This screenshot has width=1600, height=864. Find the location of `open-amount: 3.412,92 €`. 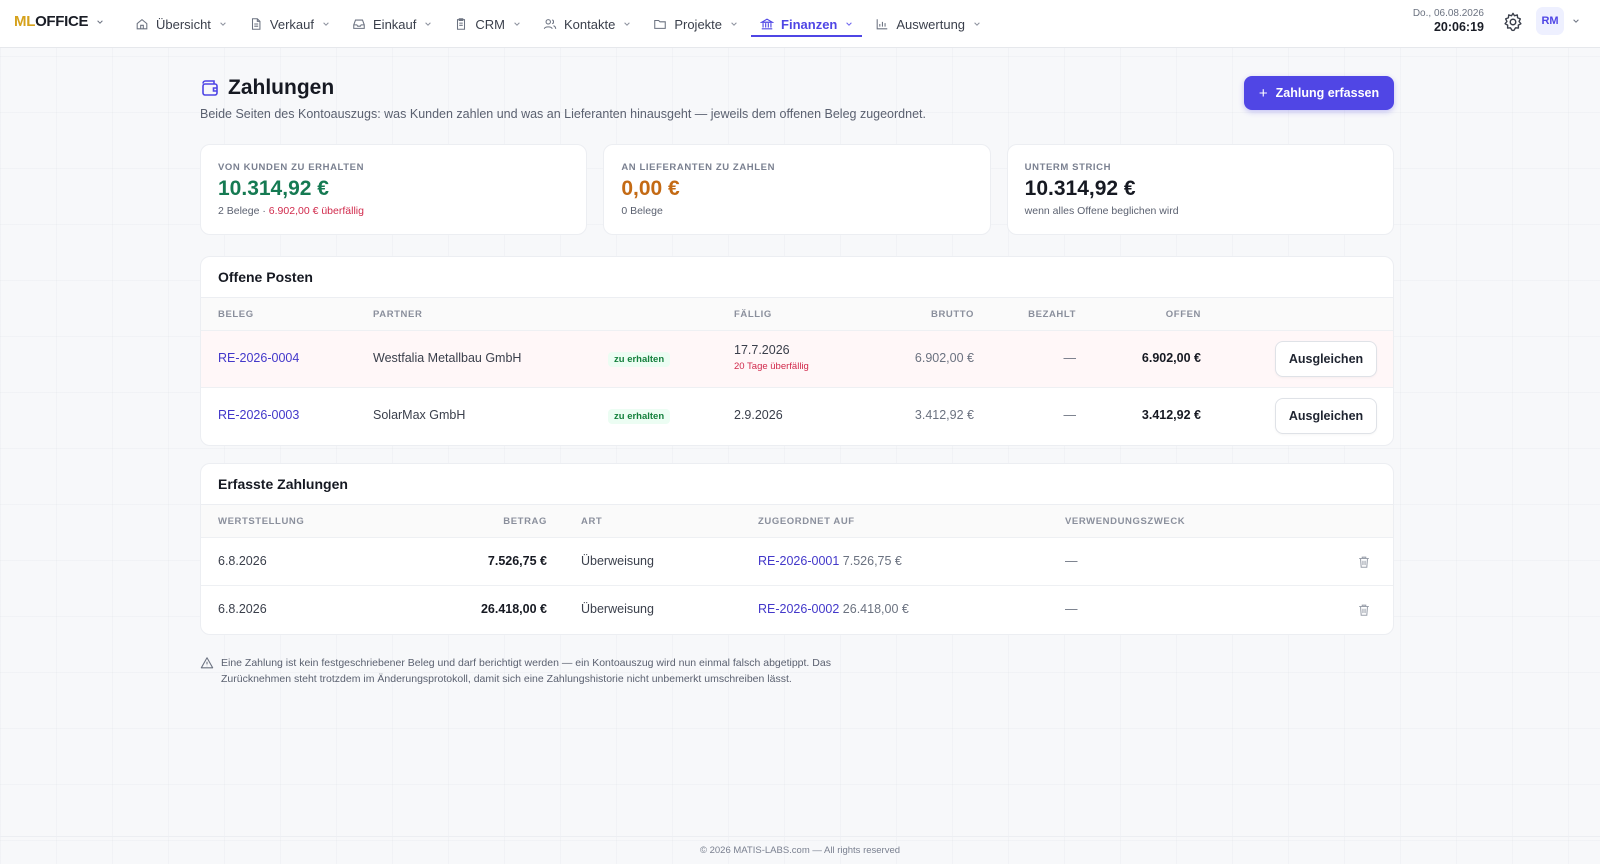

open-amount: 3.412,92 € is located at coordinates (1171, 415).